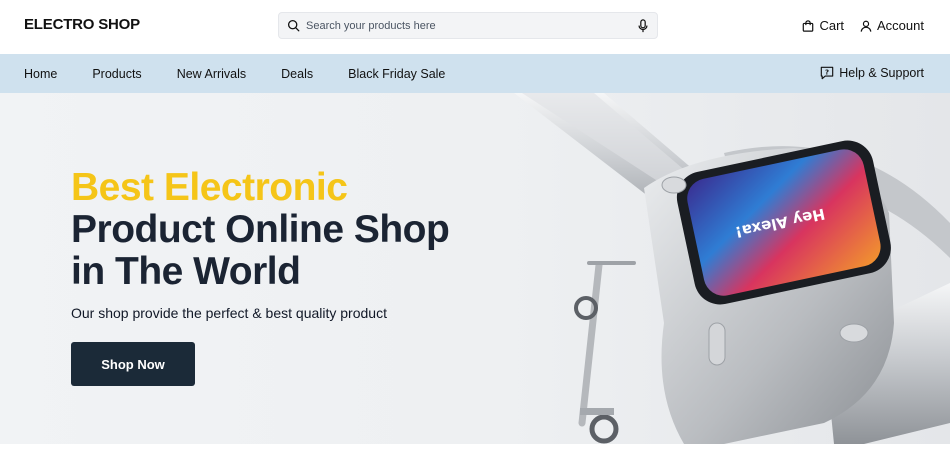  What do you see at coordinates (900, 25) in the screenshot?
I see `account-label: Account` at bounding box center [900, 25].